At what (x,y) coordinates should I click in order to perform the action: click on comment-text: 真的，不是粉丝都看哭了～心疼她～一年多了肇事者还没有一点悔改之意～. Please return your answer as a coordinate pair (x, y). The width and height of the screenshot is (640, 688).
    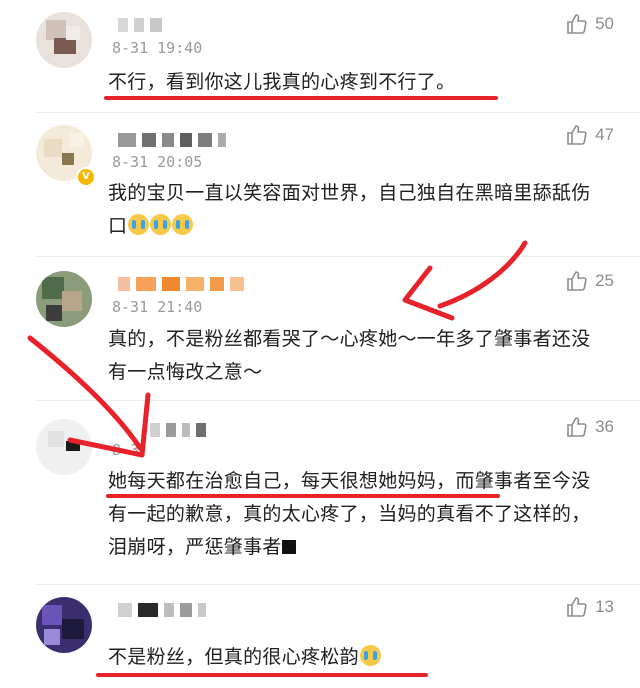
    Looking at the image, I should click on (349, 355).